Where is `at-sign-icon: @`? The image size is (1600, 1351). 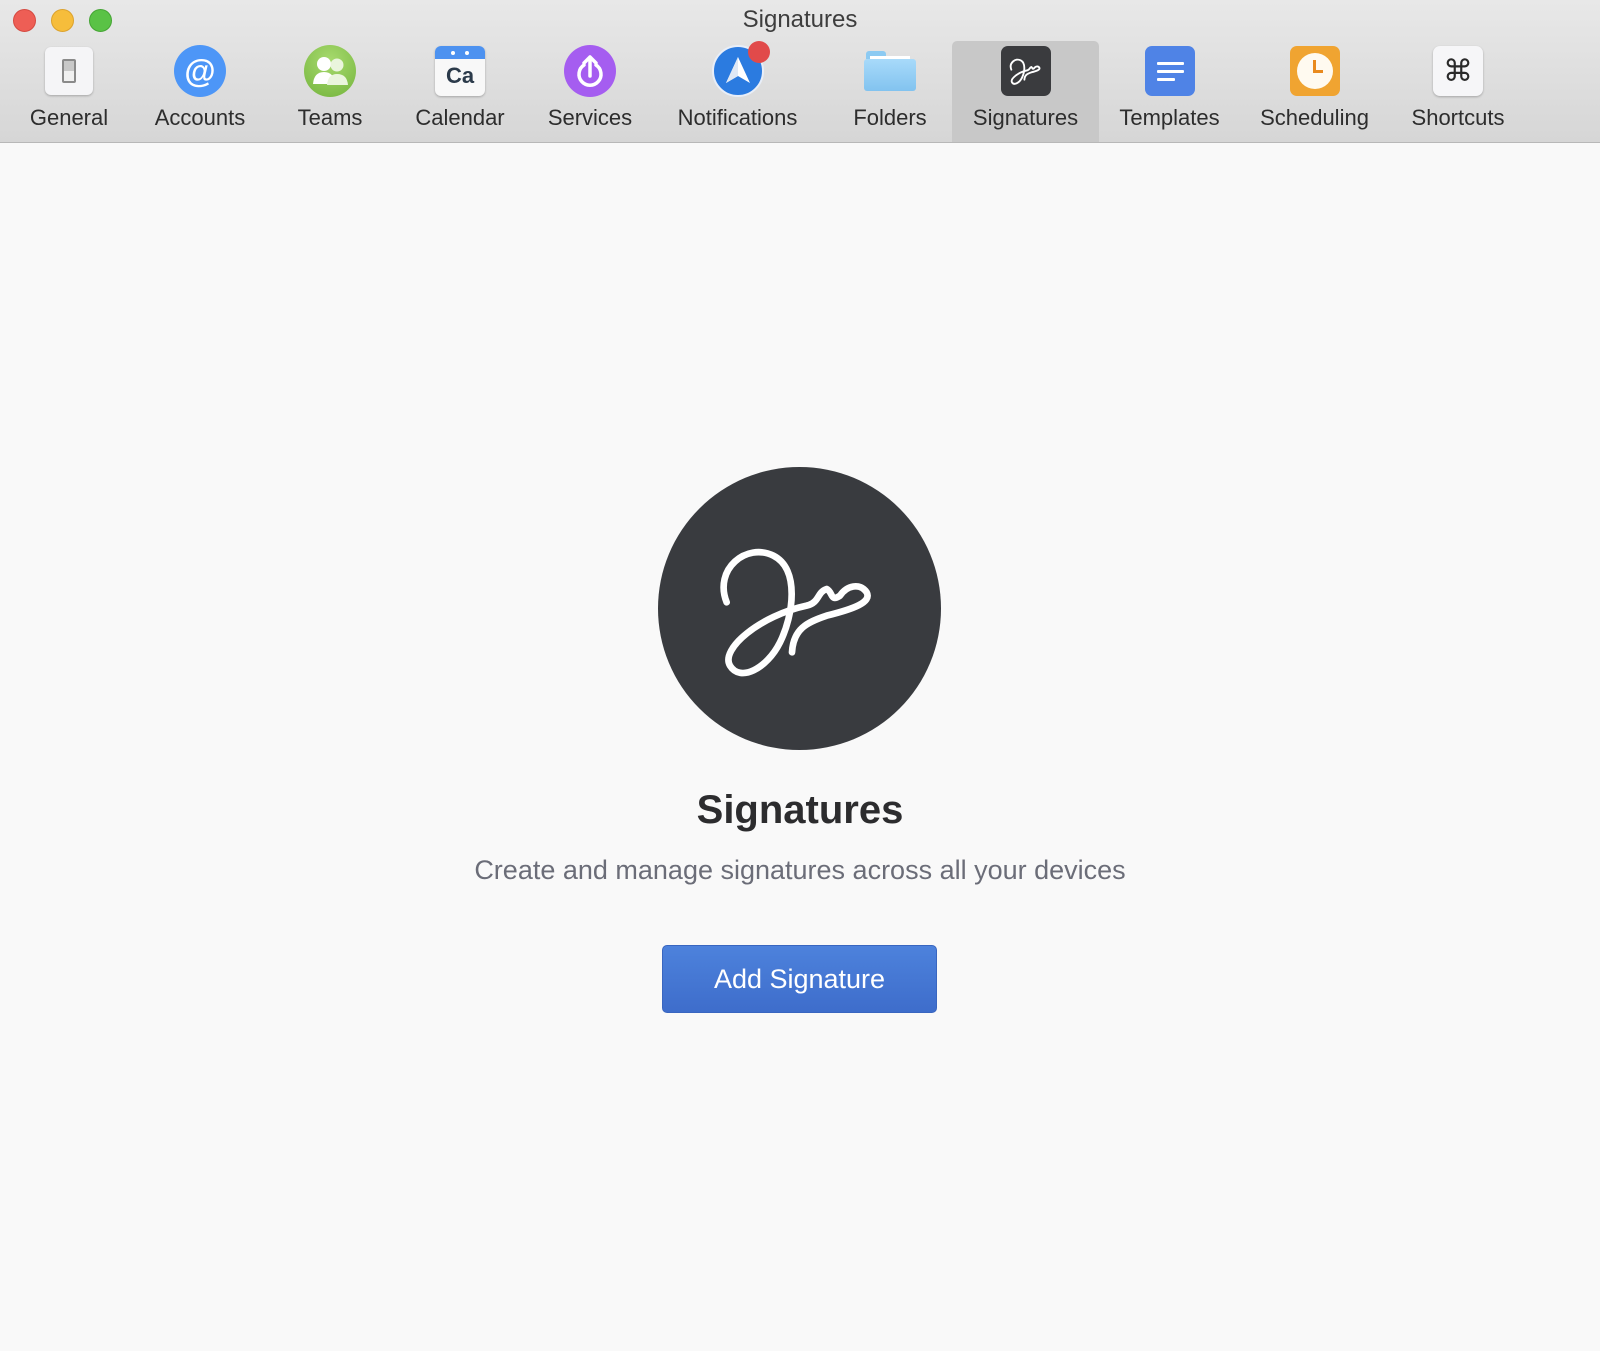
at-sign-icon: @ is located at coordinates (200, 71).